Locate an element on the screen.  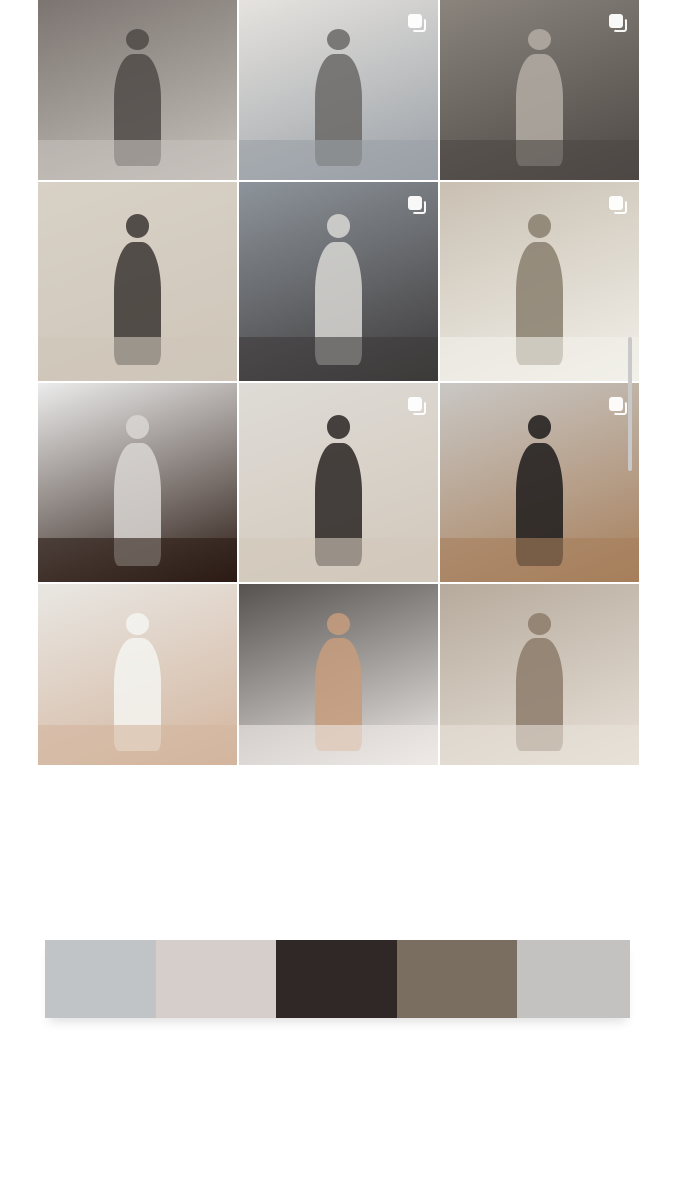
swatch-greige is located at coordinates (216, 979).